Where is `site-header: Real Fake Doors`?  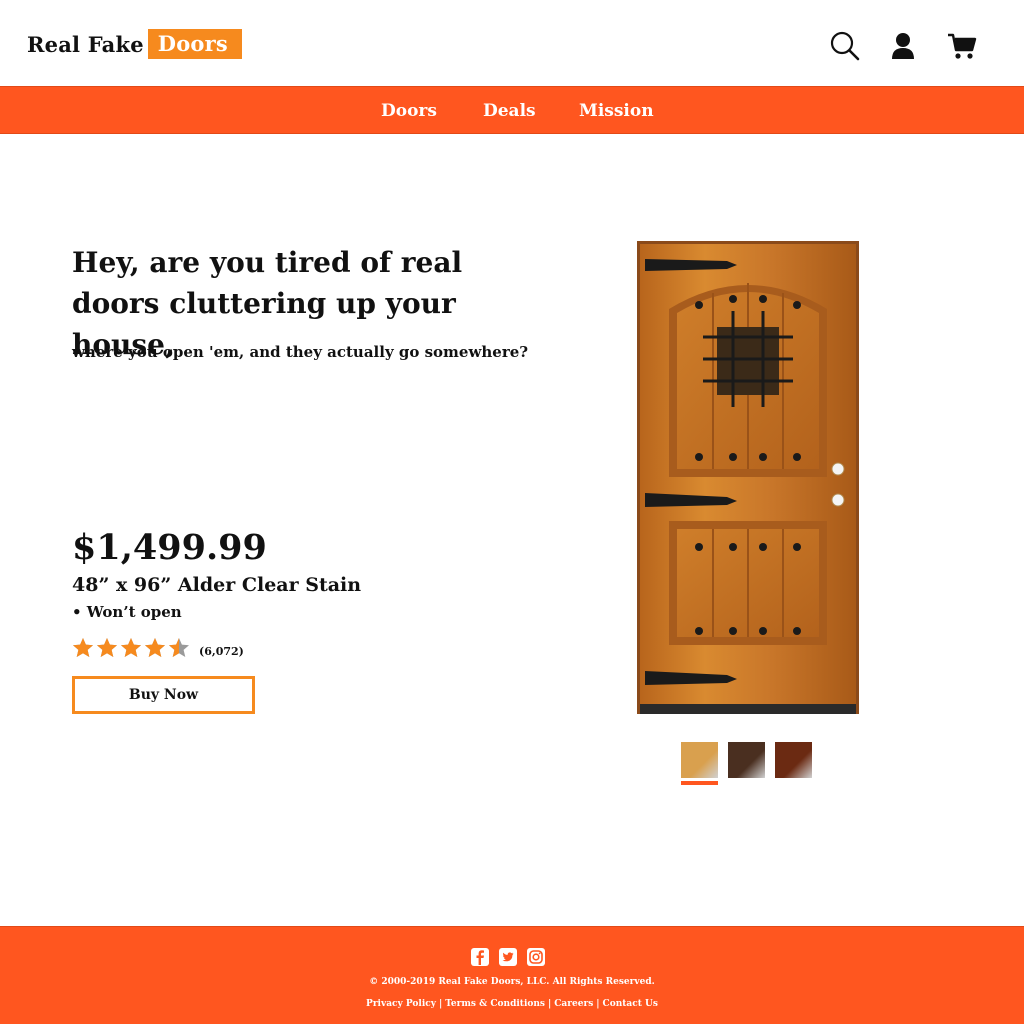 site-header: Real Fake Doors is located at coordinates (512, 43).